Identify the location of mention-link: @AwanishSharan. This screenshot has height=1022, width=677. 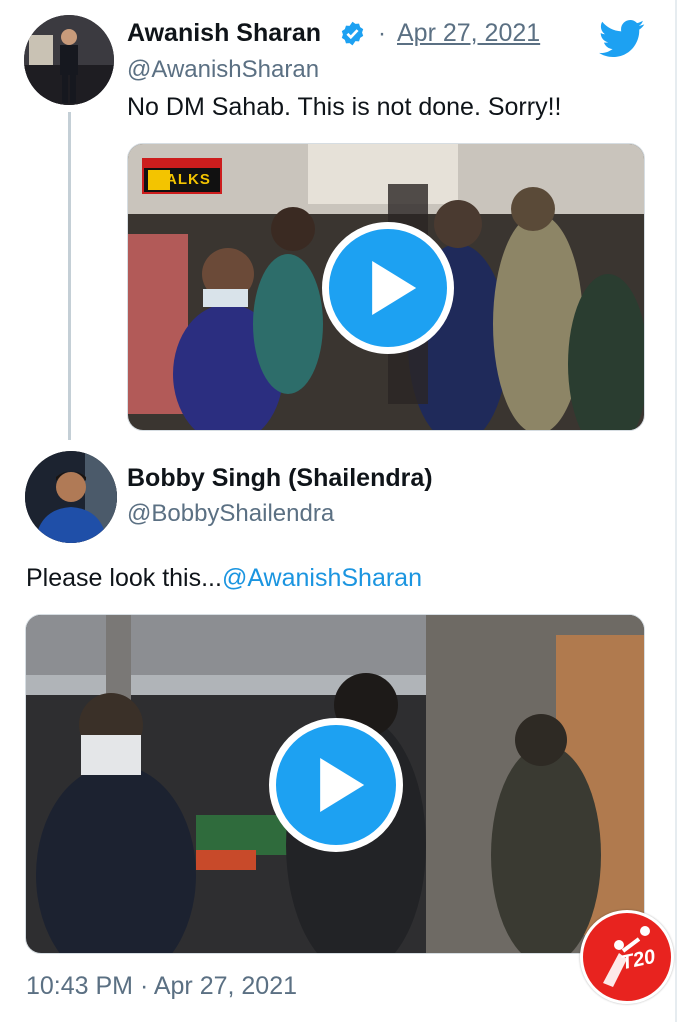
(322, 578).